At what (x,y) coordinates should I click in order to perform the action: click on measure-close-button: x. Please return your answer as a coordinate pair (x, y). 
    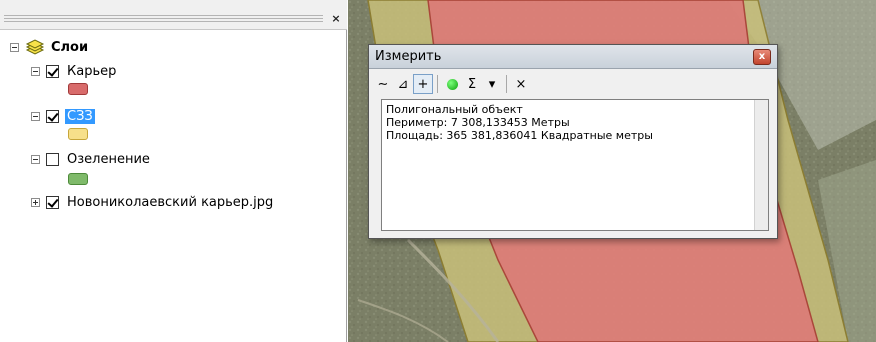
    Looking at the image, I should click on (762, 57).